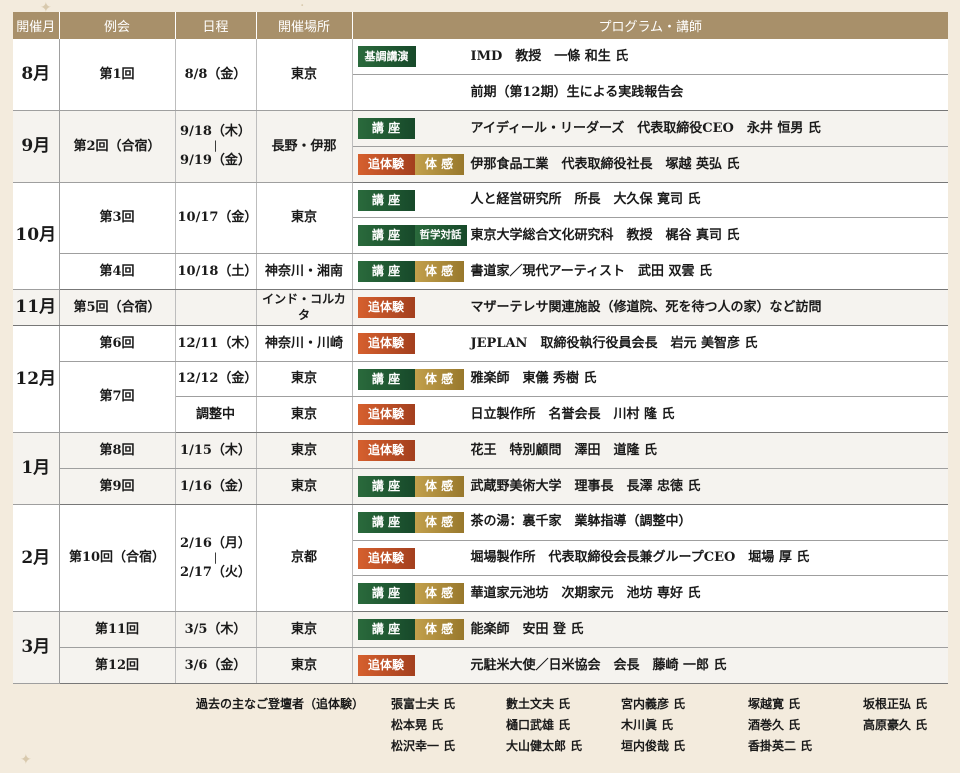 This screenshot has width=960, height=773. Describe the element at coordinates (650, 25) in the screenshot. I see `header-program: プログラム・講師` at that location.